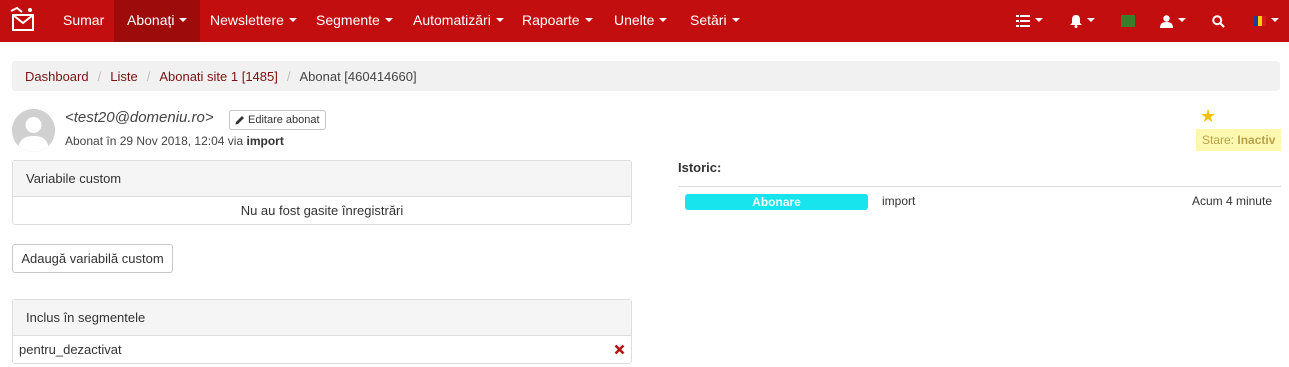  I want to click on subscription-info: Abonat în 29 Nov 2018, 12:04 via import, so click(174, 141).